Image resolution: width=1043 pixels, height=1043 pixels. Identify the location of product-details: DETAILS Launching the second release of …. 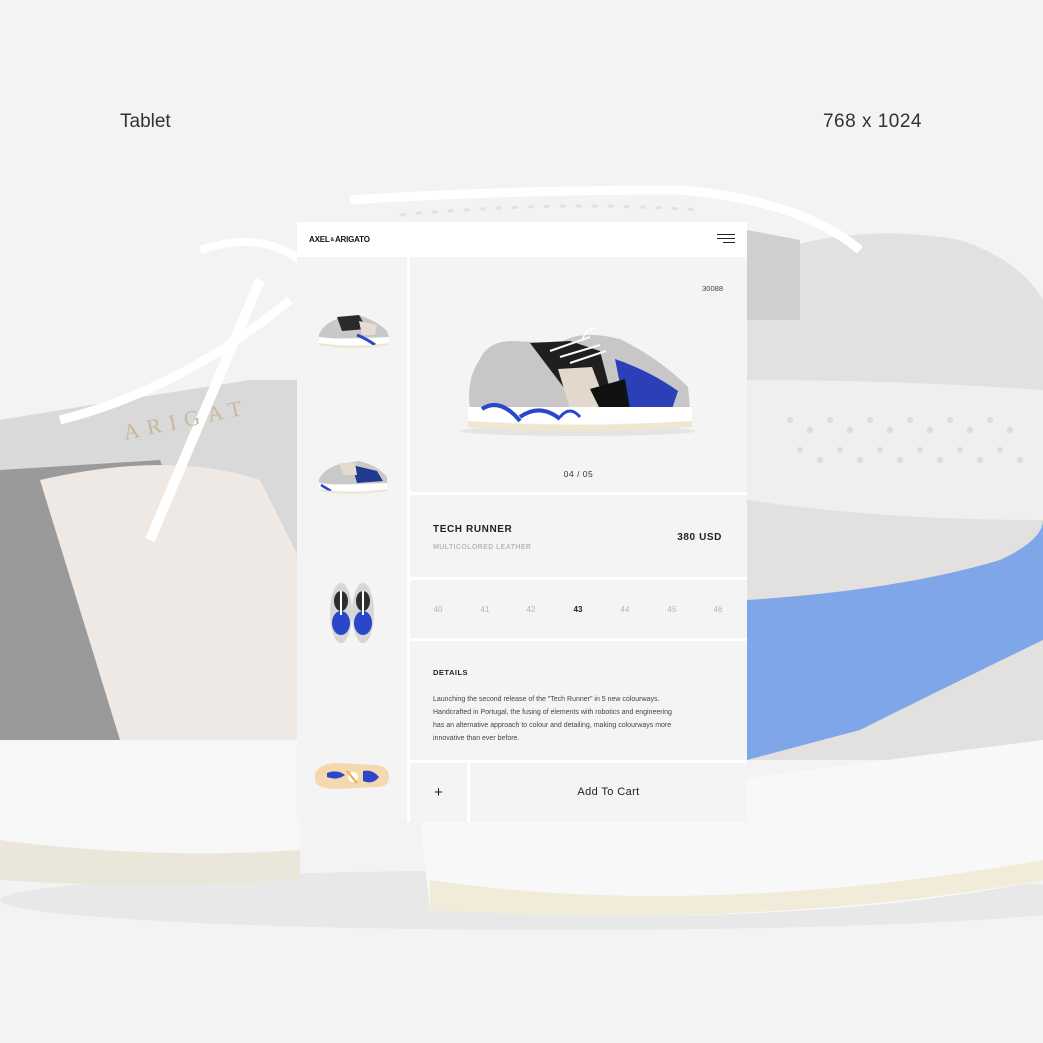
(578, 700).